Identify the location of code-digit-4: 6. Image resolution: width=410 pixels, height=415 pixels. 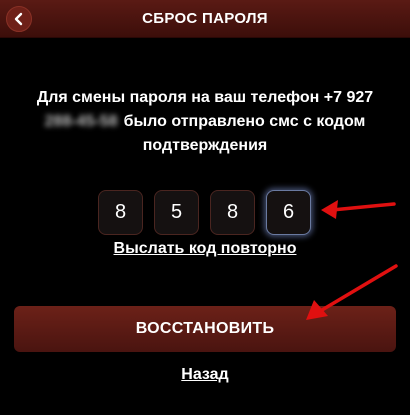
(288, 212).